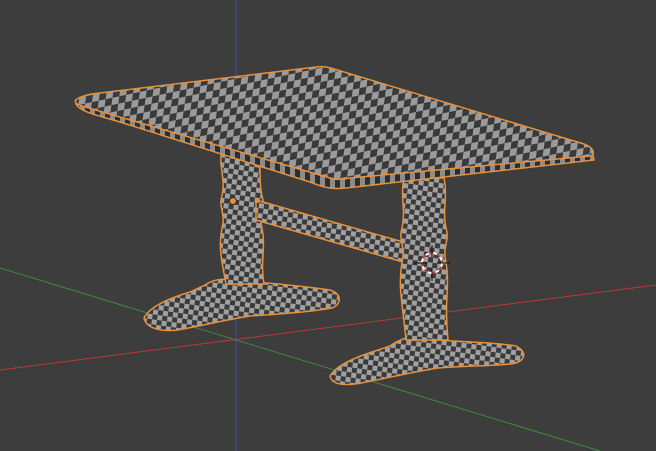  What do you see at coordinates (241, 305) in the screenshot?
I see `back-leg-foot` at bounding box center [241, 305].